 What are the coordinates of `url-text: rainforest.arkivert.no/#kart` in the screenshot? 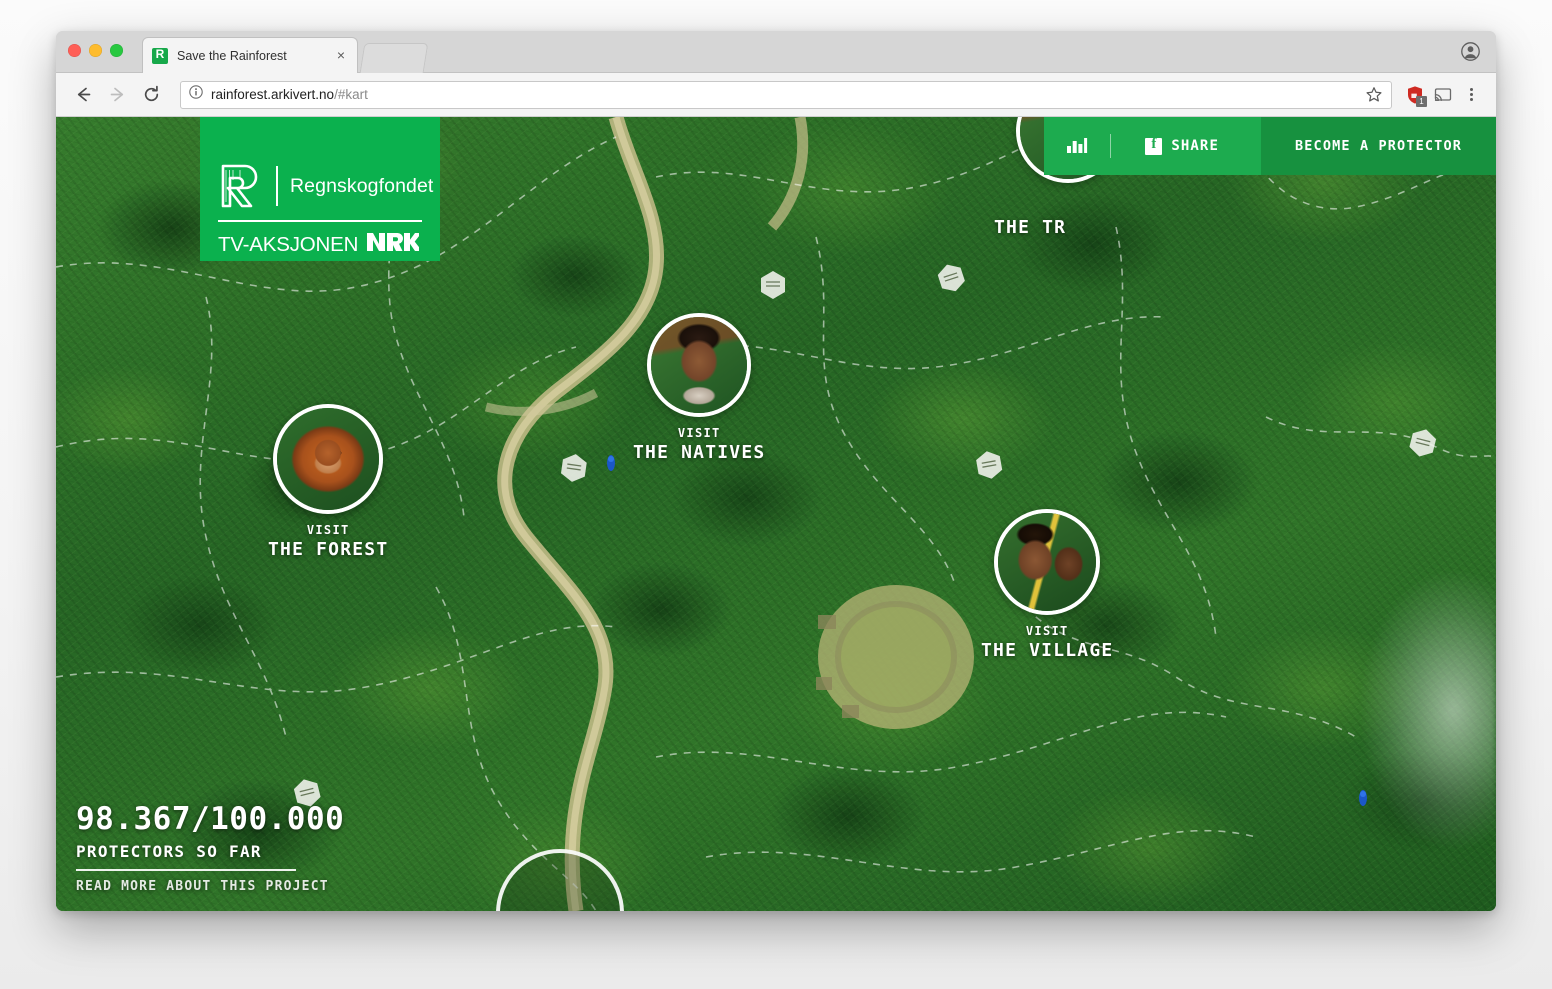 It's located at (788, 94).